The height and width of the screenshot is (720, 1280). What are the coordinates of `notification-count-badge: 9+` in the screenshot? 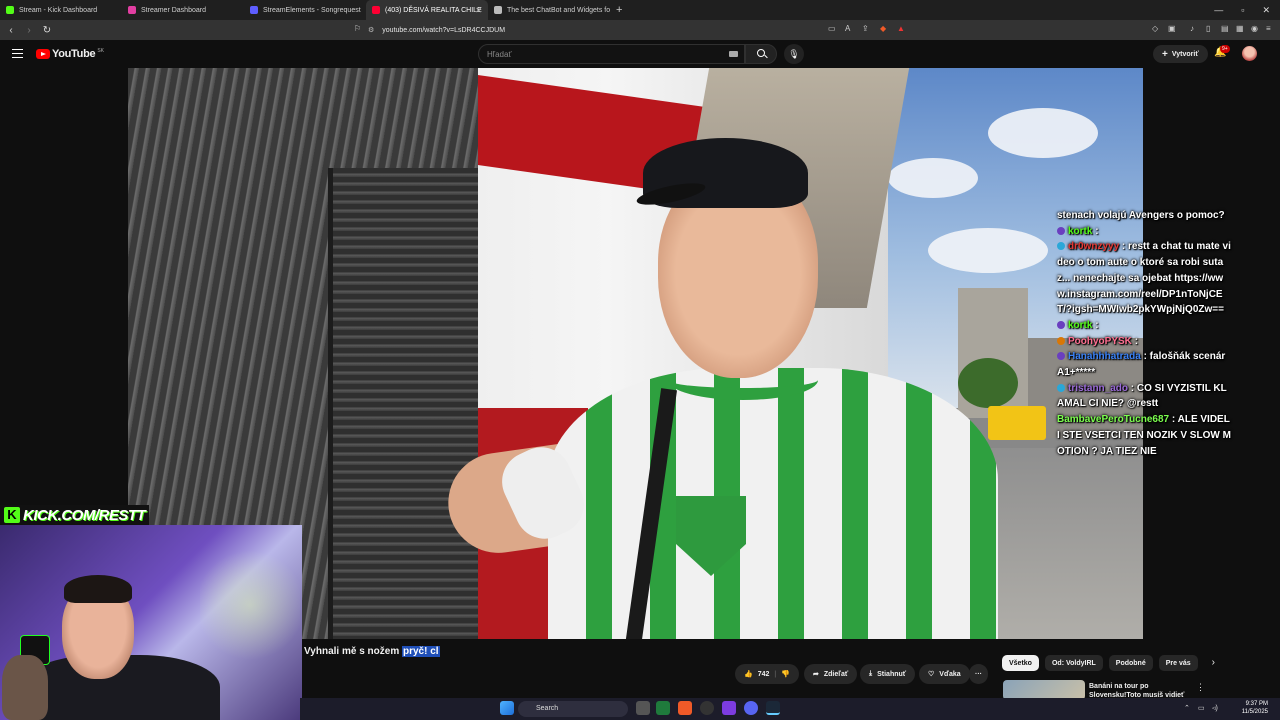 It's located at (1225, 49).